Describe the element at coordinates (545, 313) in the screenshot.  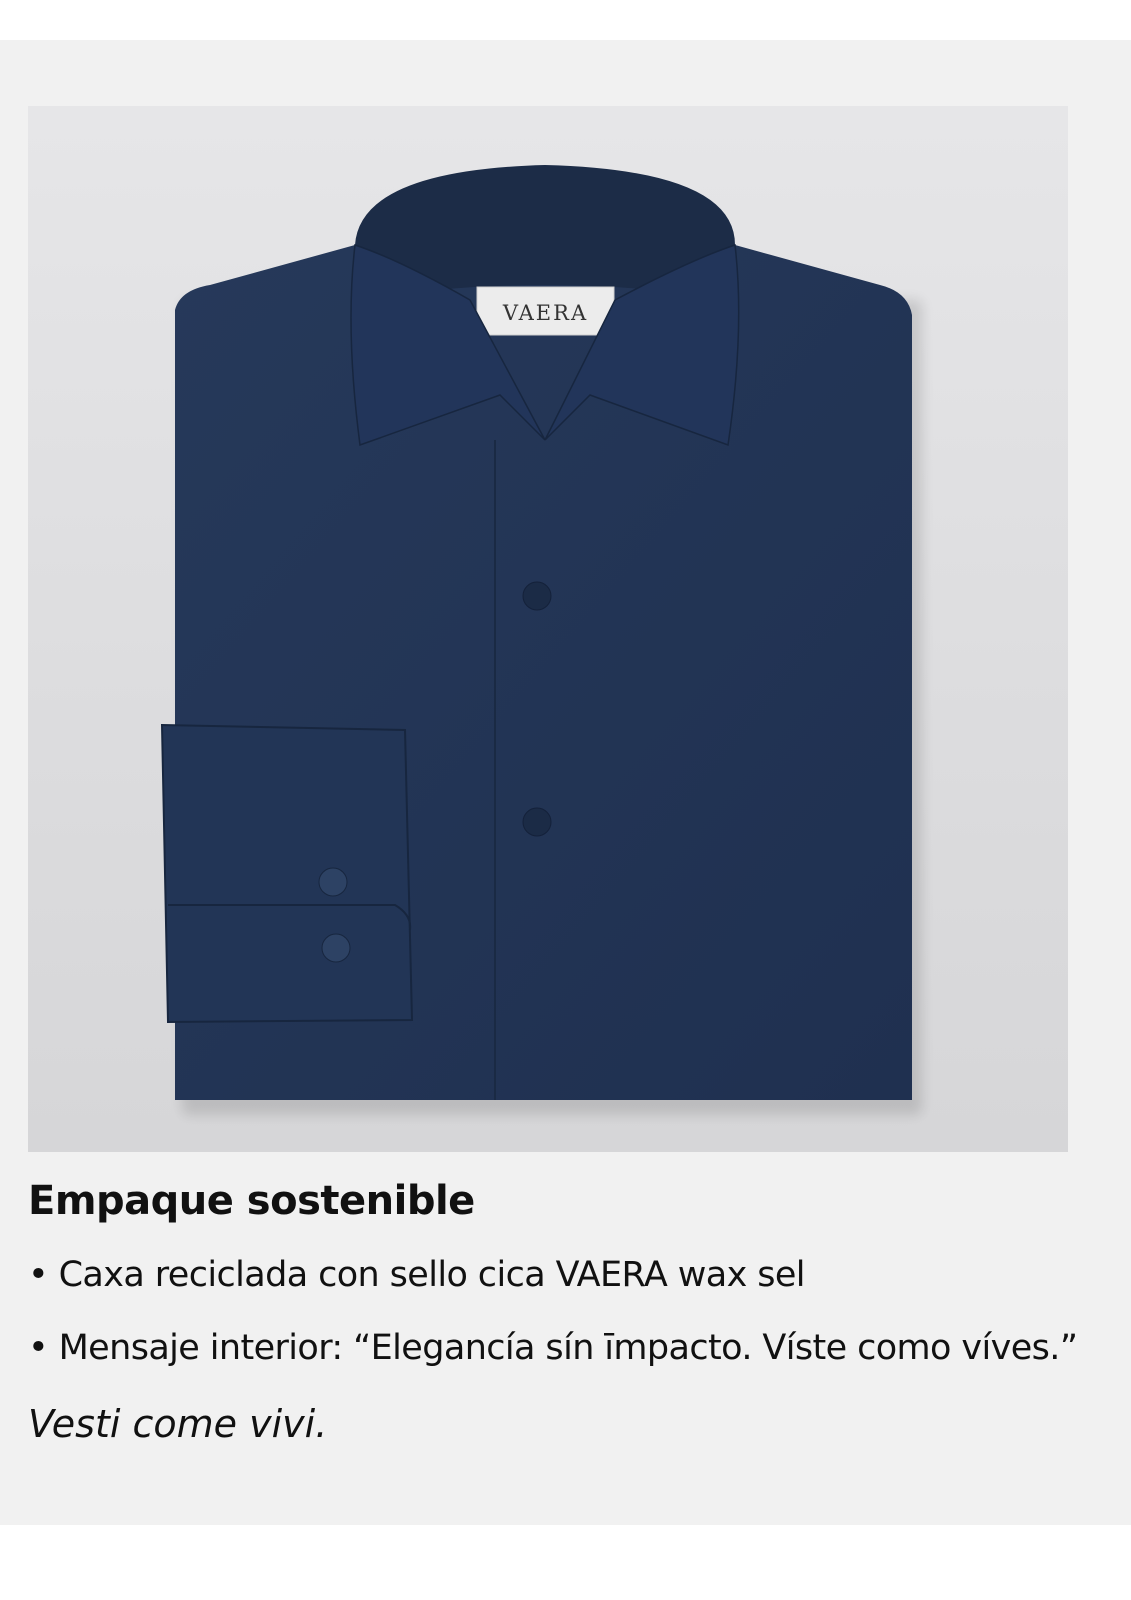
I see `brand-label-text: VAERA` at that location.